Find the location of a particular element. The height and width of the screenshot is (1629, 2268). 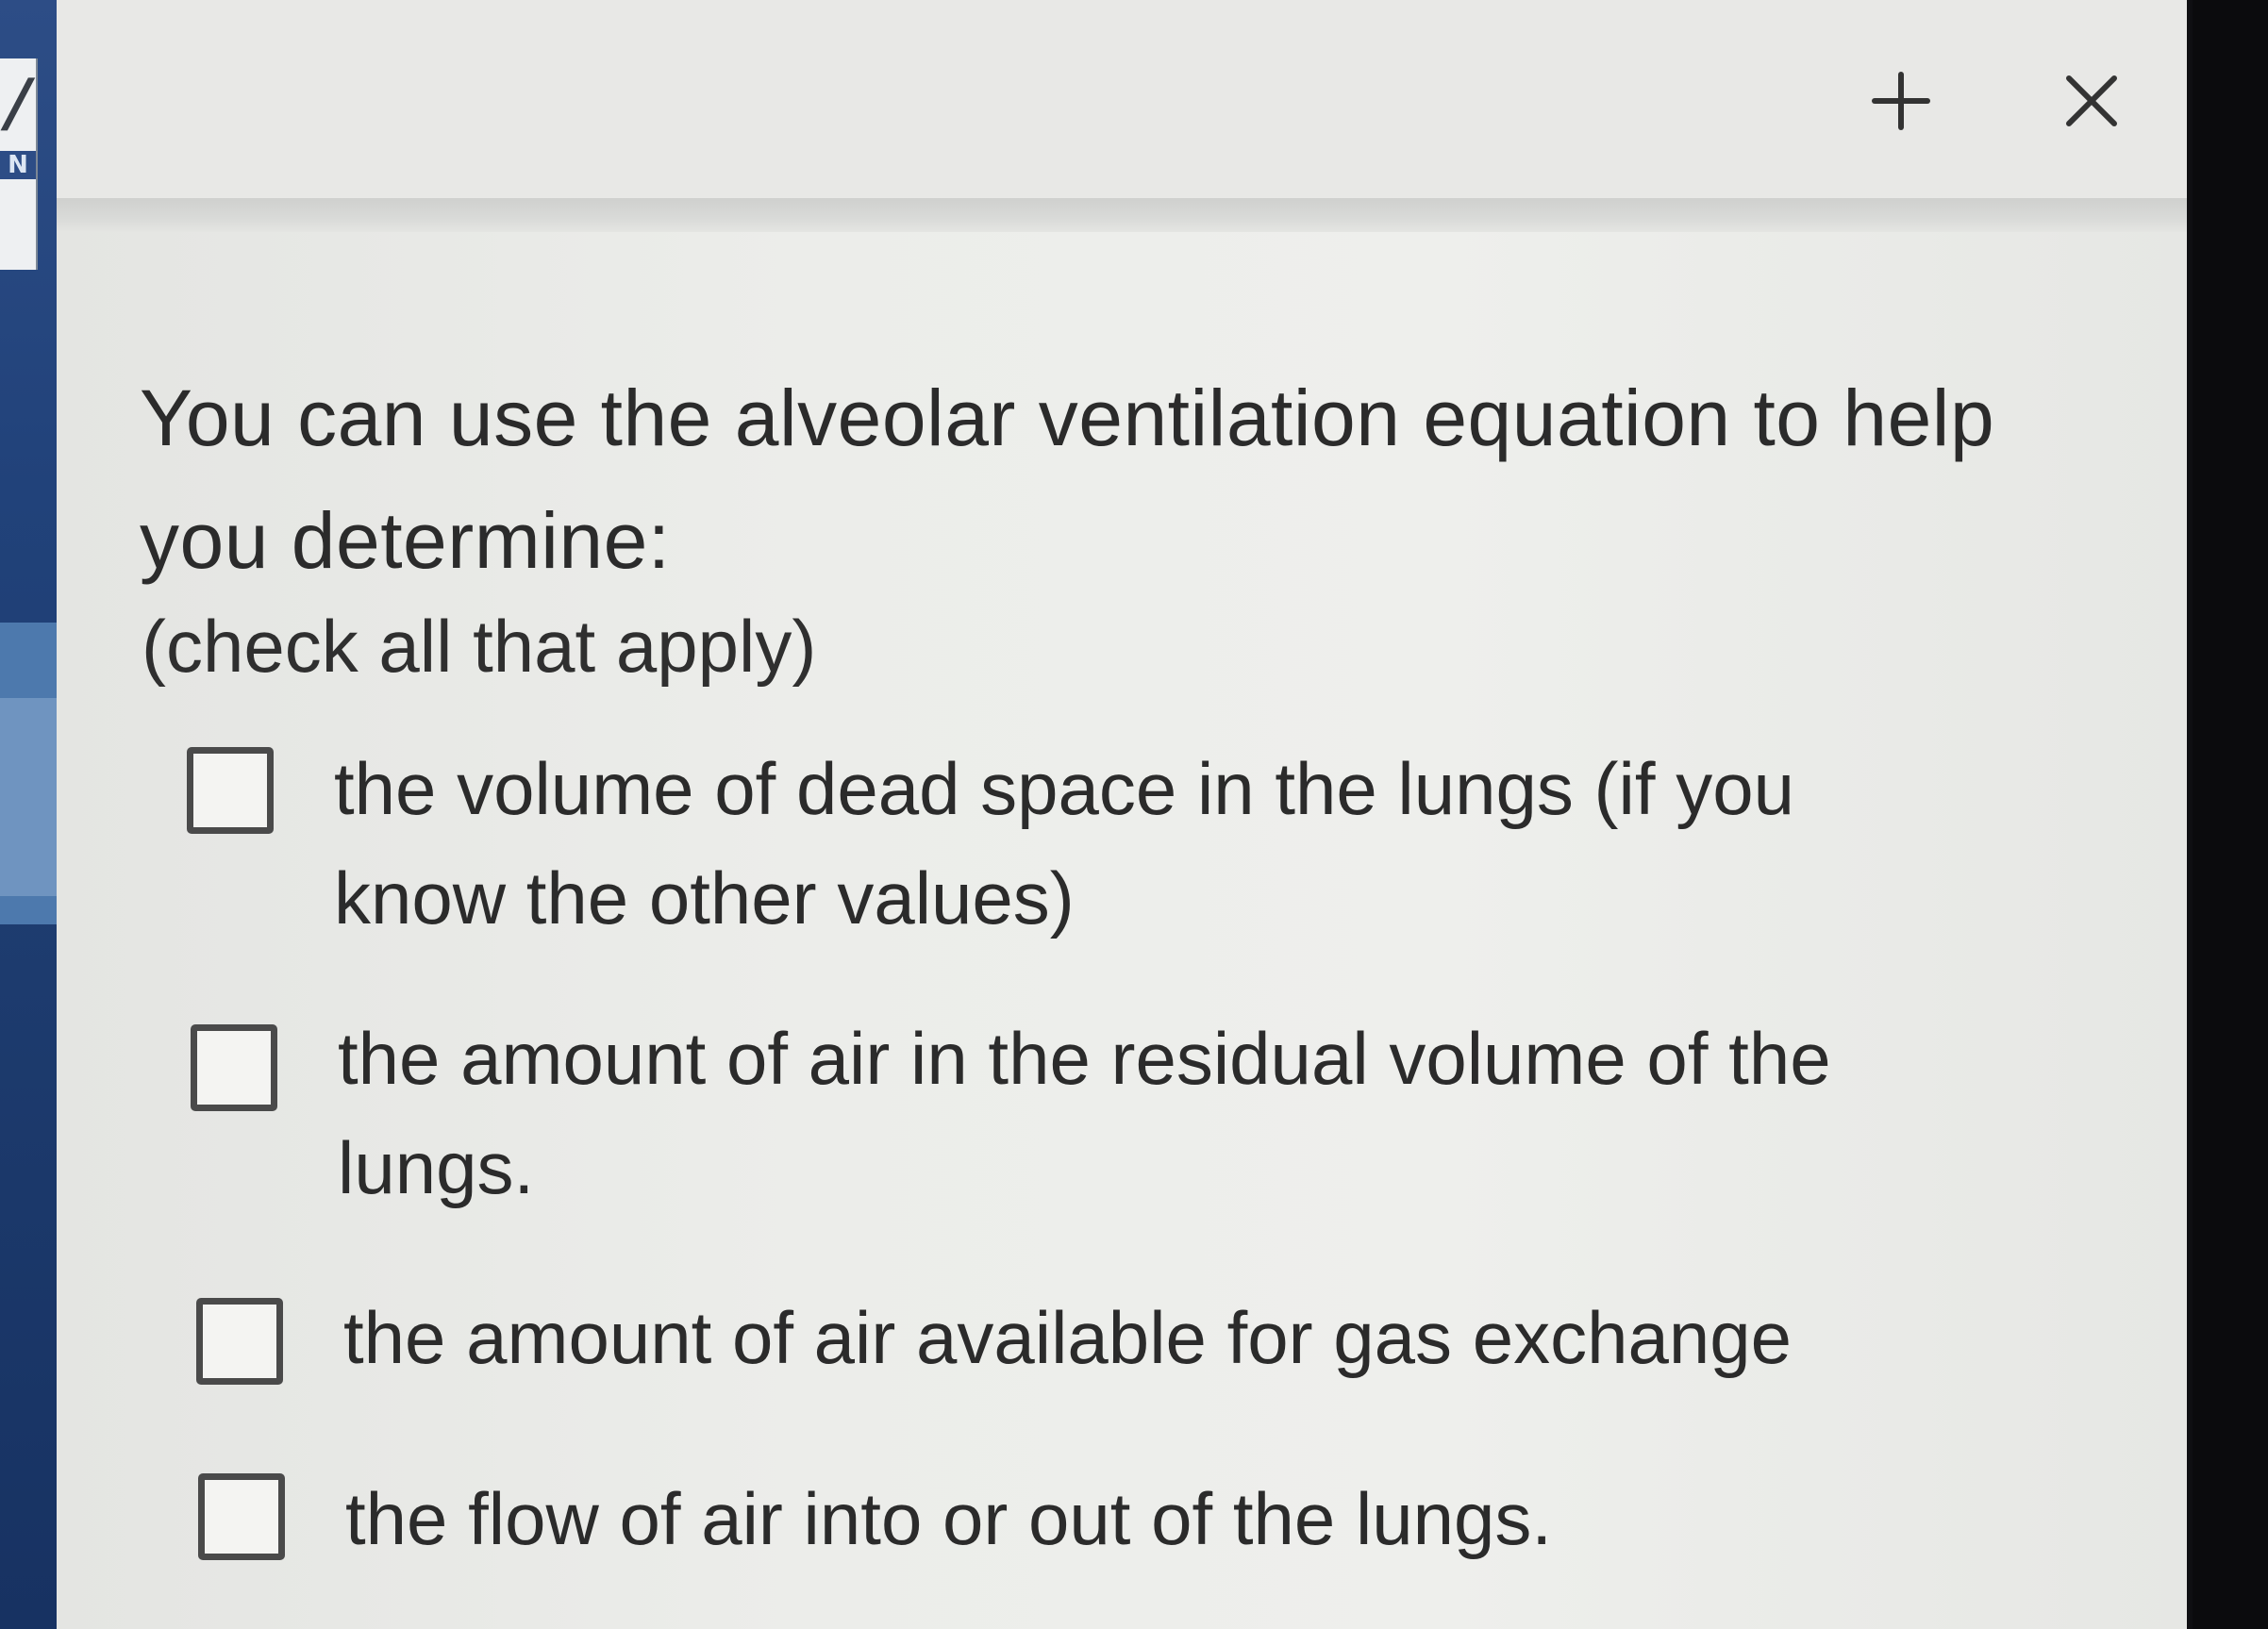

header-divider is located at coordinates (1122, 215).